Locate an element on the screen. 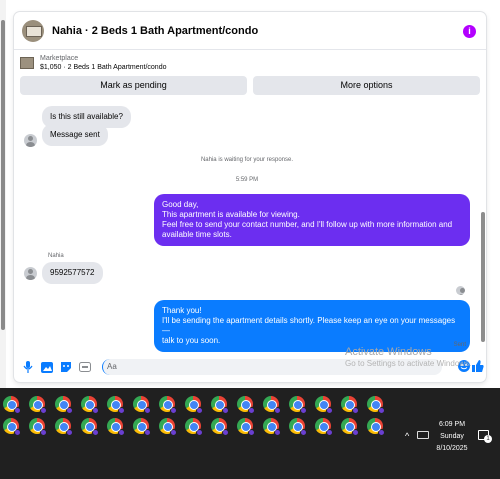  chat-header: Nahia · 2 Beds 1 Bath Apartment/condo i is located at coordinates (250, 31).